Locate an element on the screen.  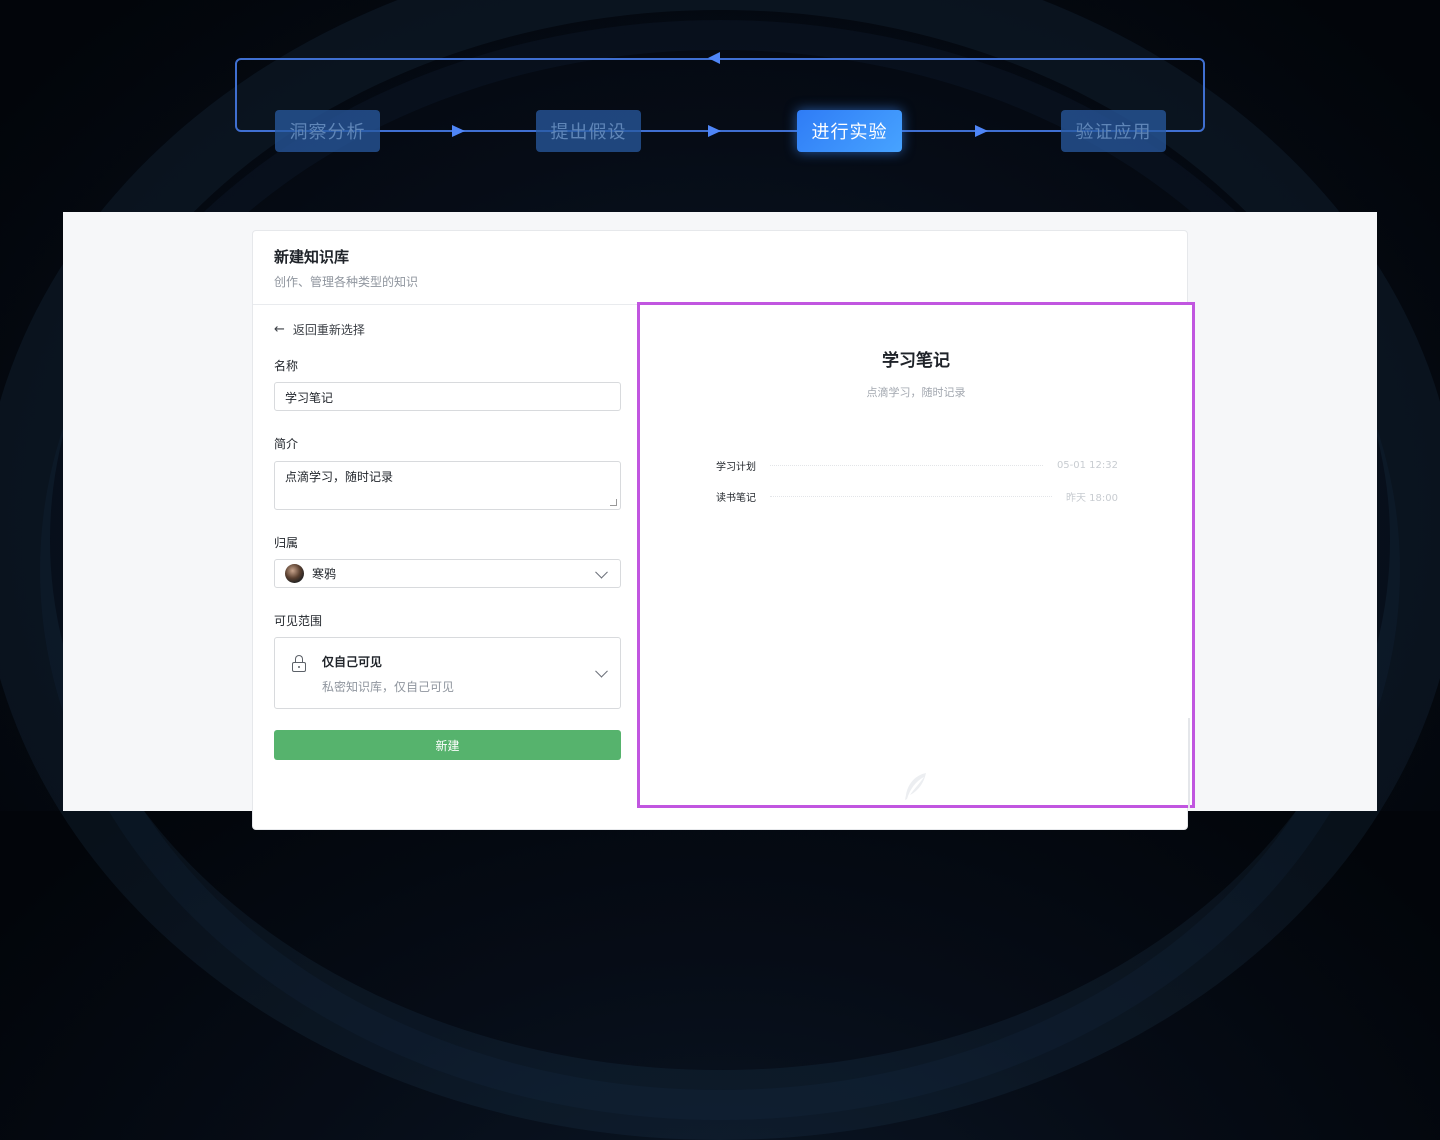
preview-doc-time: 05-01 12:32 is located at coordinates (1087, 465).